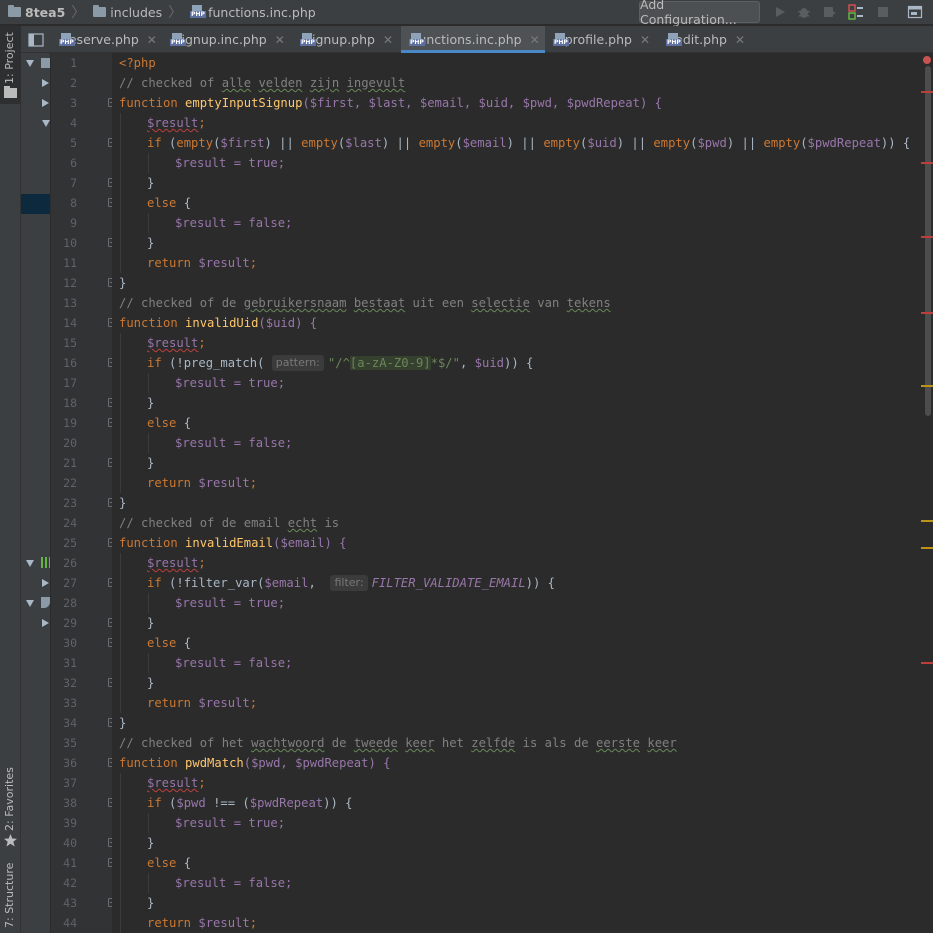 This screenshot has height=933, width=933. Describe the element at coordinates (42, 12) in the screenshot. I see `breadcrumb-project: 8tea5 〉` at that location.